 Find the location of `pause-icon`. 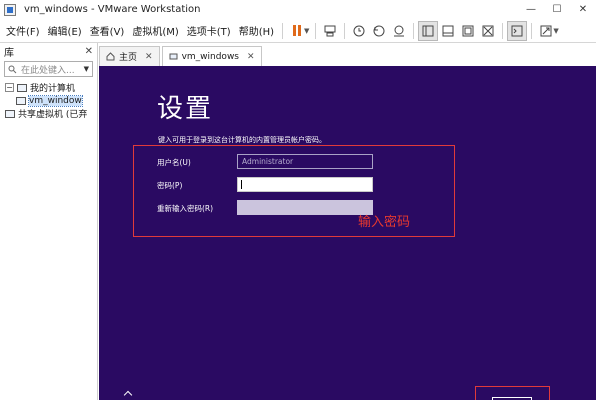

pause-icon is located at coordinates (297, 30).